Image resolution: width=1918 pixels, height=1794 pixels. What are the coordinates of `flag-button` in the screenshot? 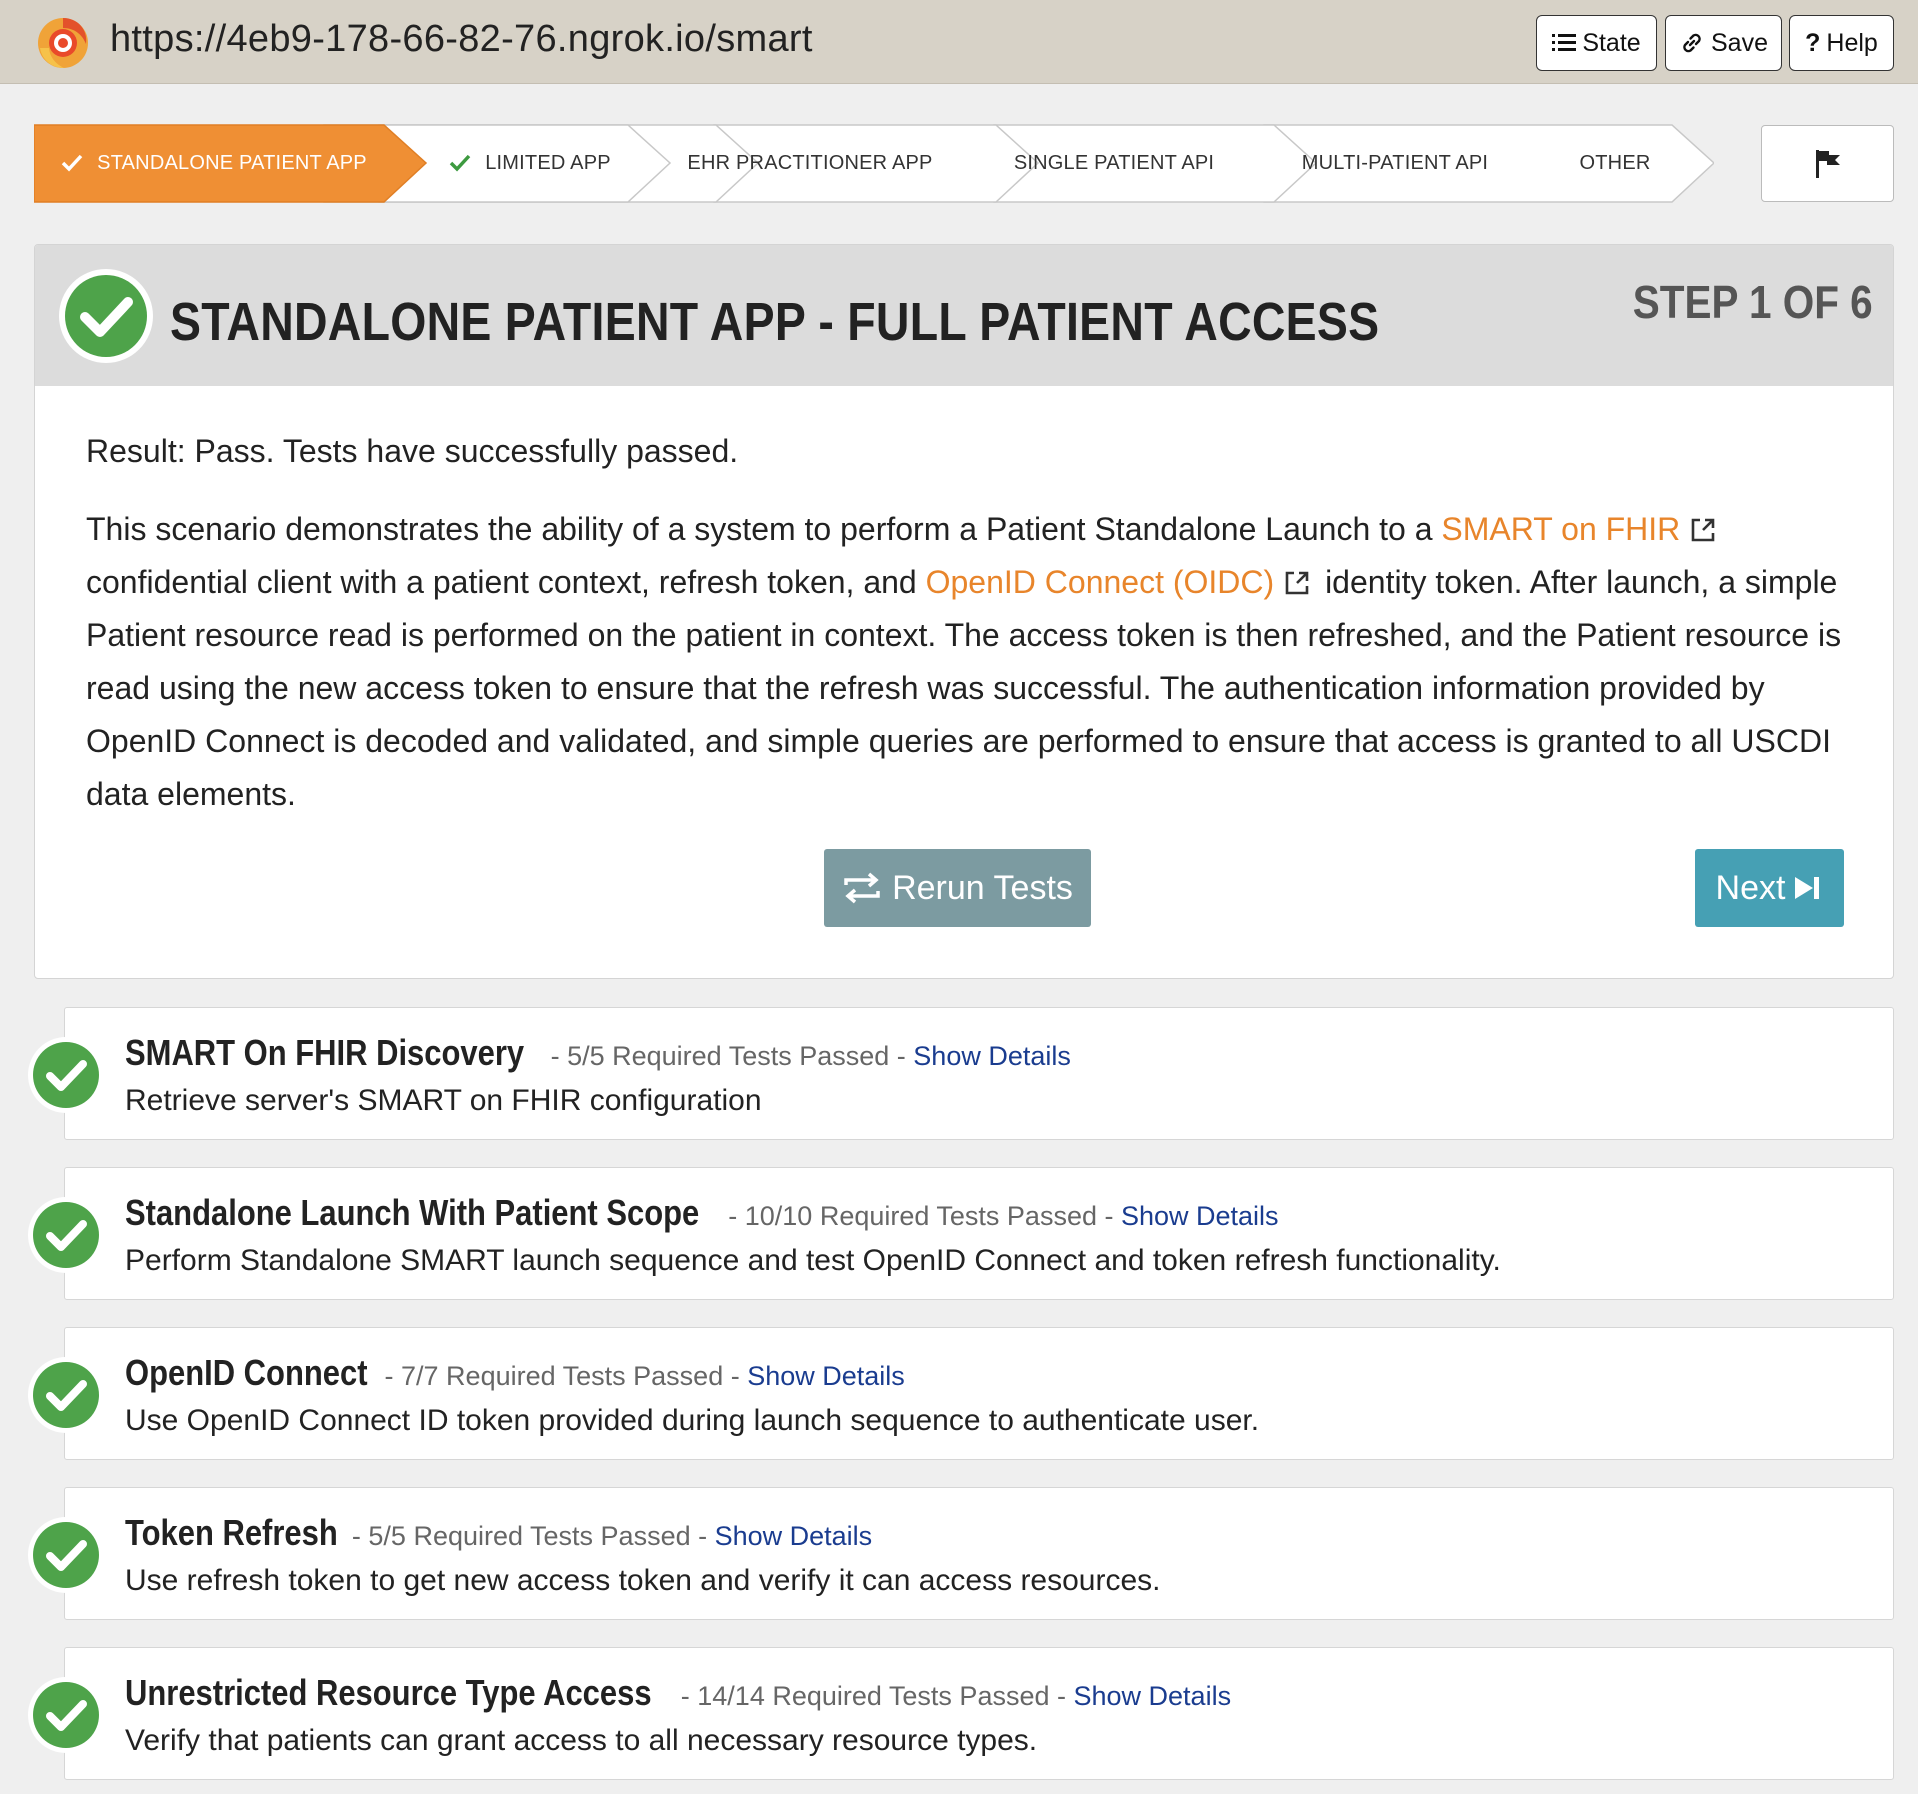 It's located at (1827, 163).